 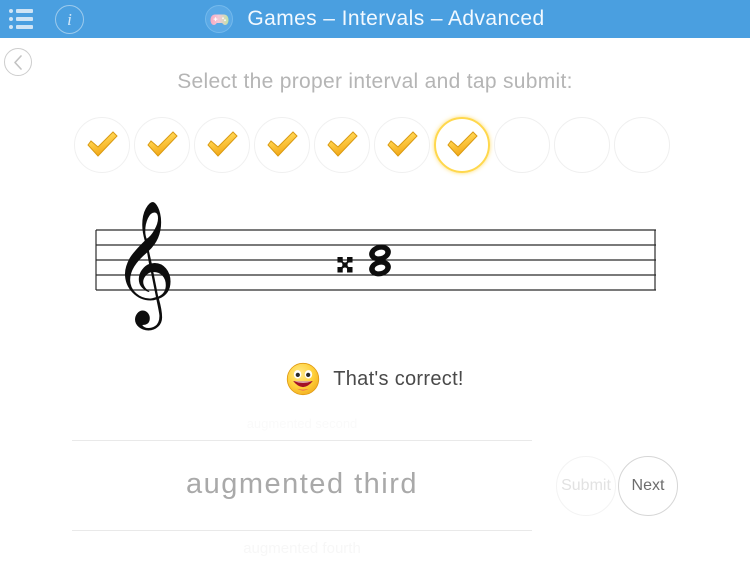 What do you see at coordinates (302, 530) in the screenshot?
I see `picker-divider-bottom` at bounding box center [302, 530].